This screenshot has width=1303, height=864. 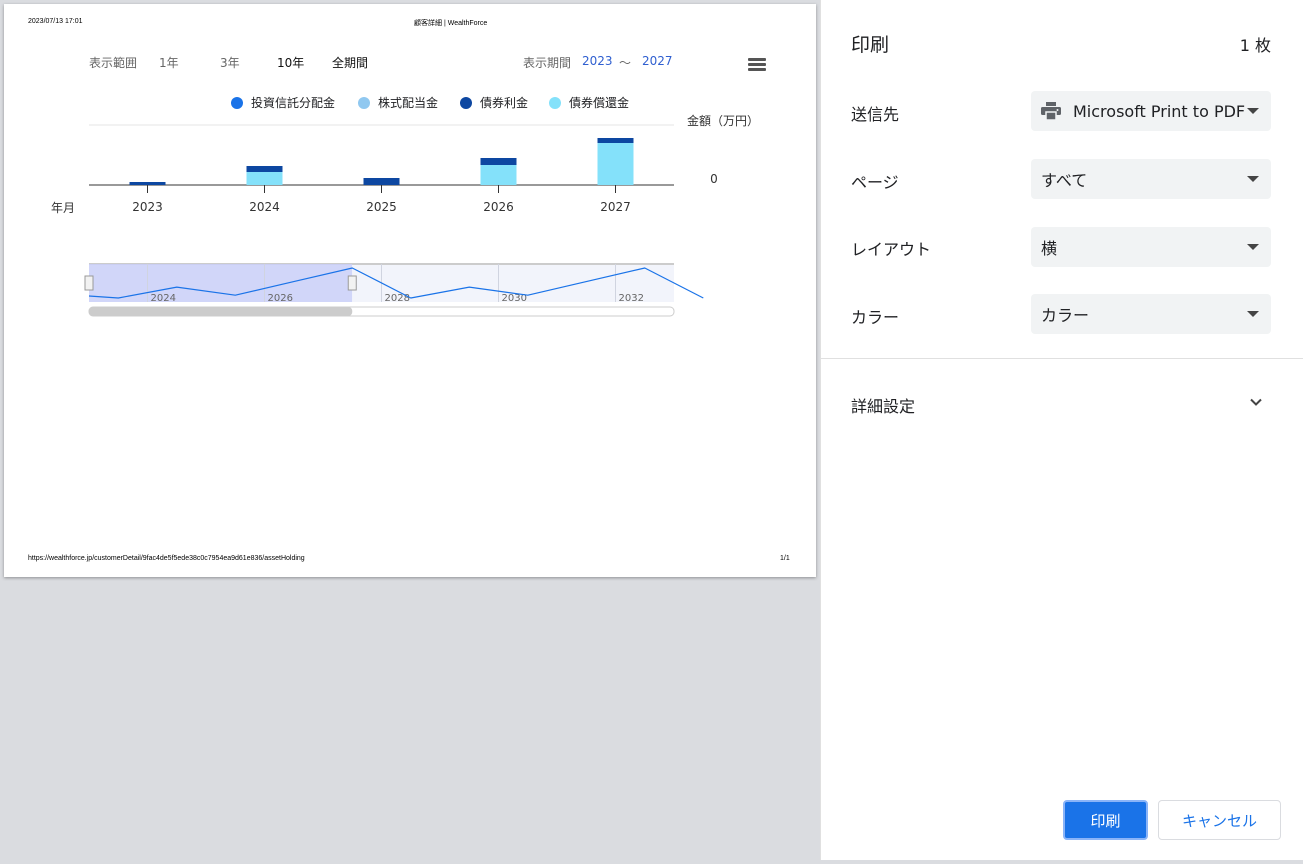 I want to click on cancel-button: キャンセル, so click(x=1219, y=820).